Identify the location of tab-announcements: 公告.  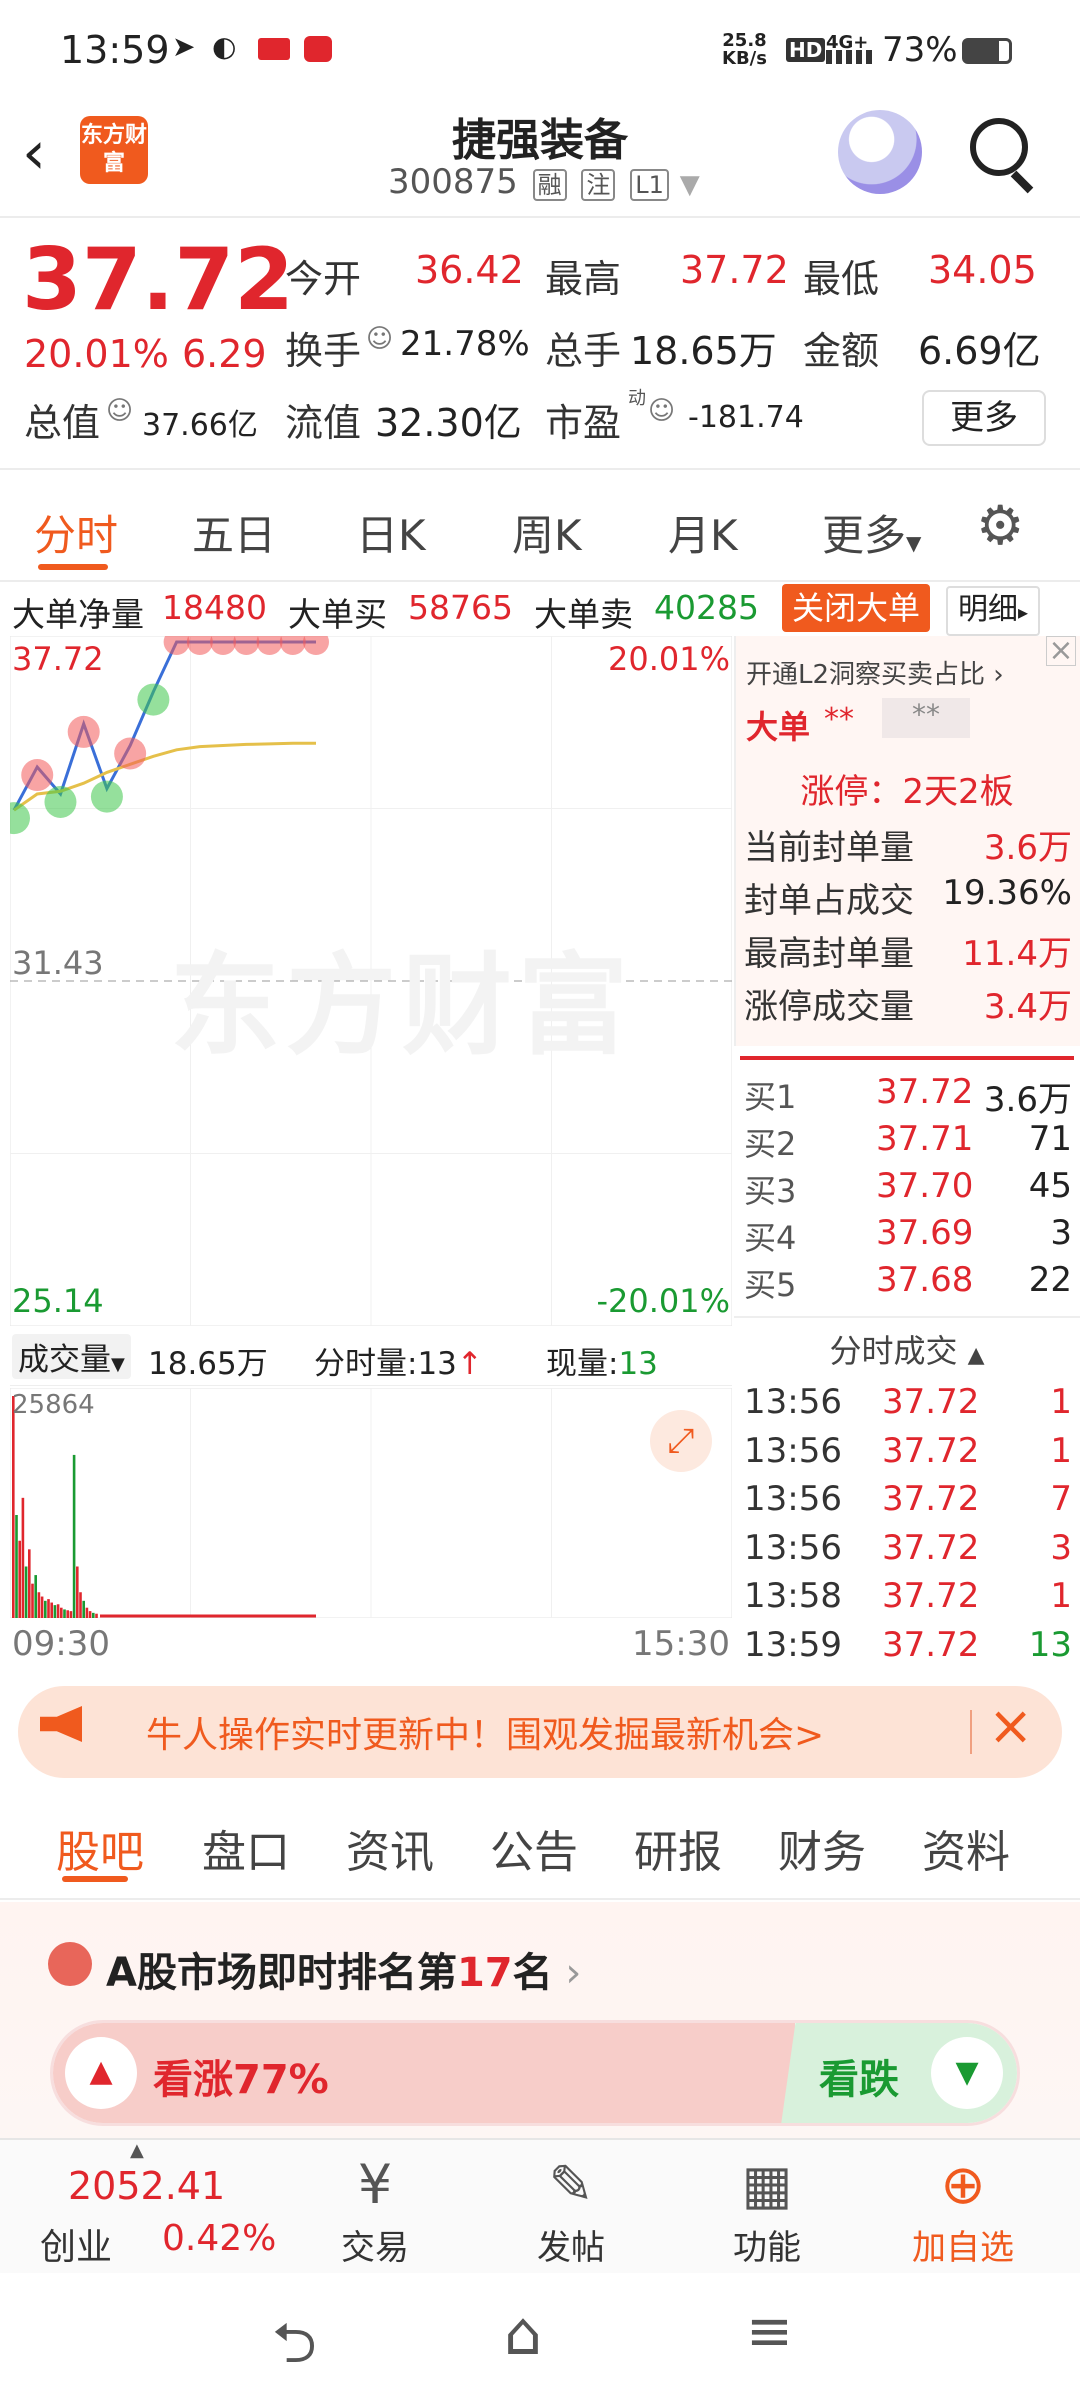
(534, 1848).